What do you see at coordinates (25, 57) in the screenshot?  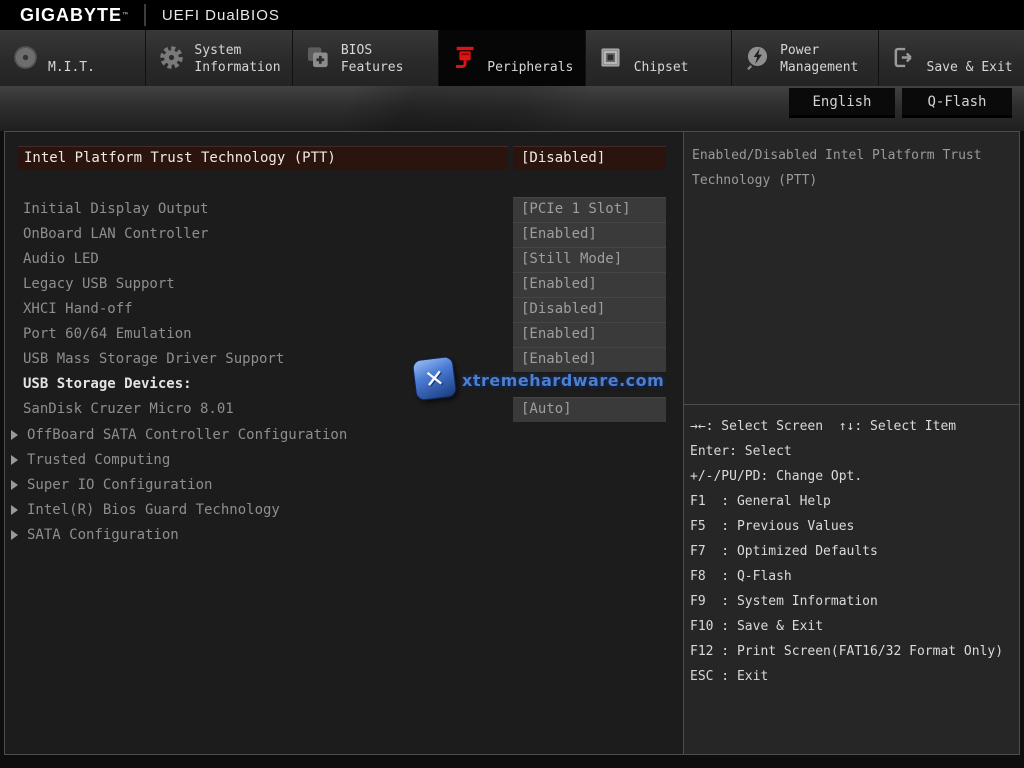 I see `mit-icon` at bounding box center [25, 57].